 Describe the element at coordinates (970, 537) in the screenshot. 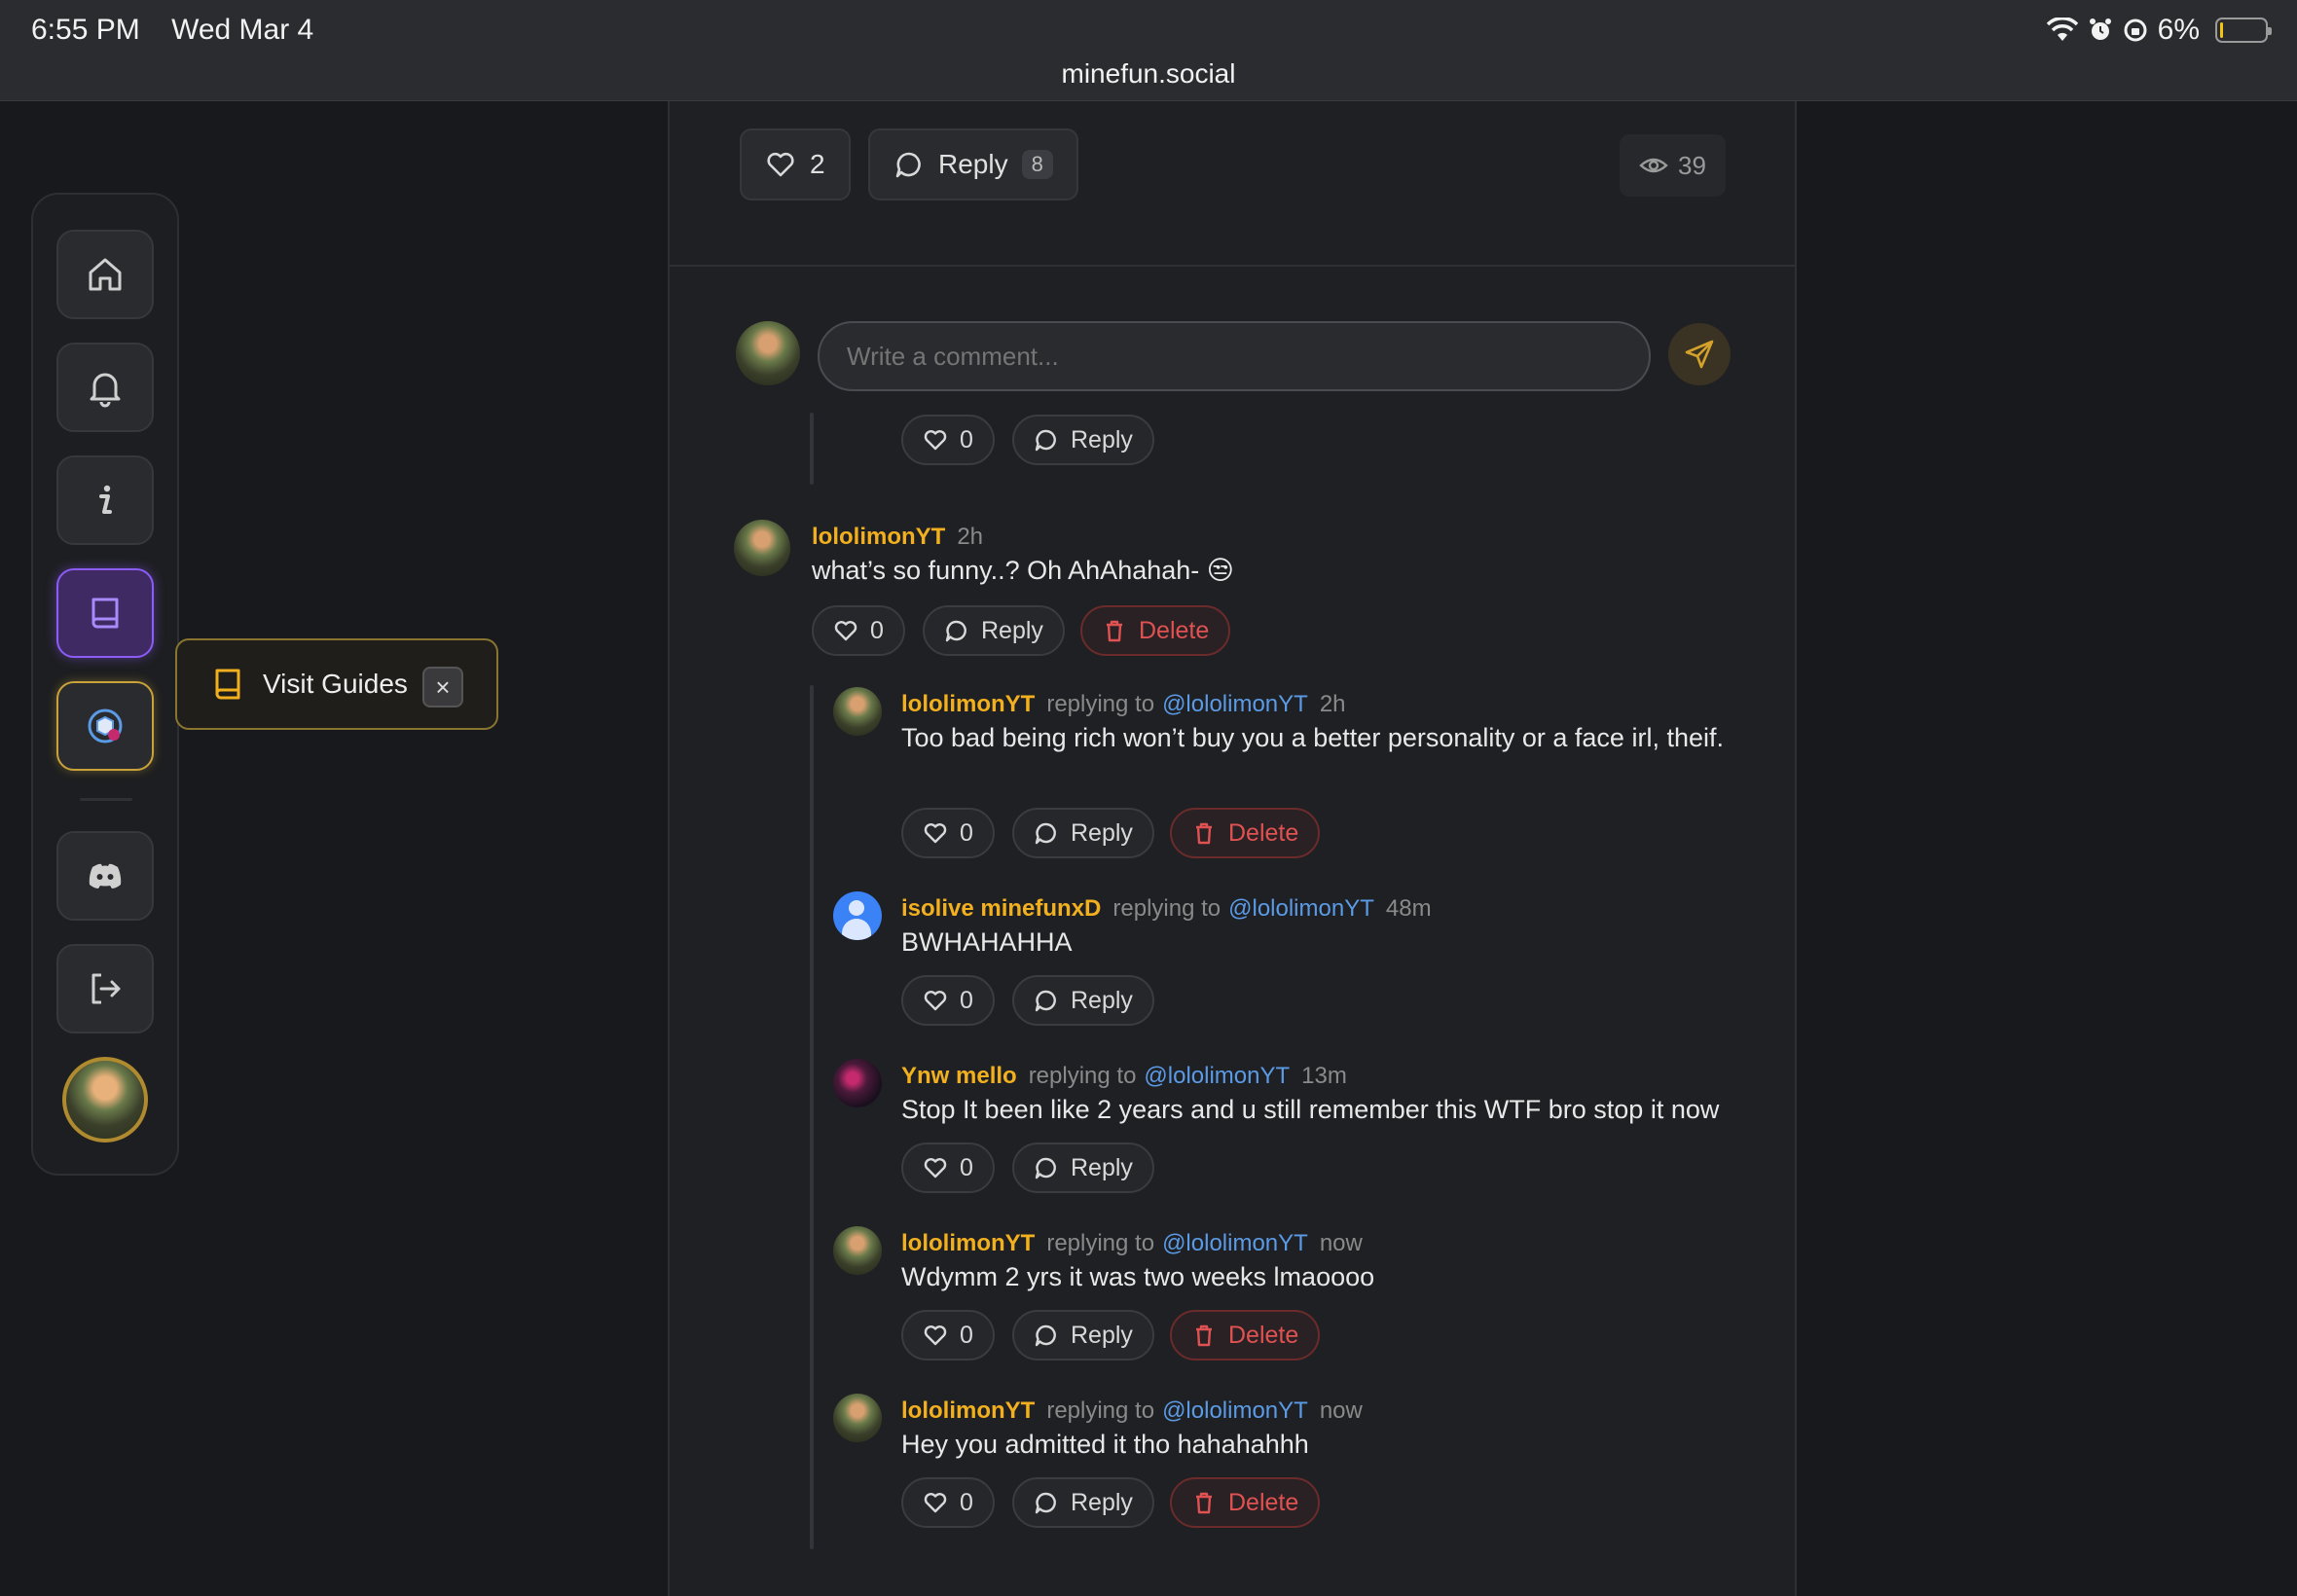

I see `comment-time: 2h` at that location.